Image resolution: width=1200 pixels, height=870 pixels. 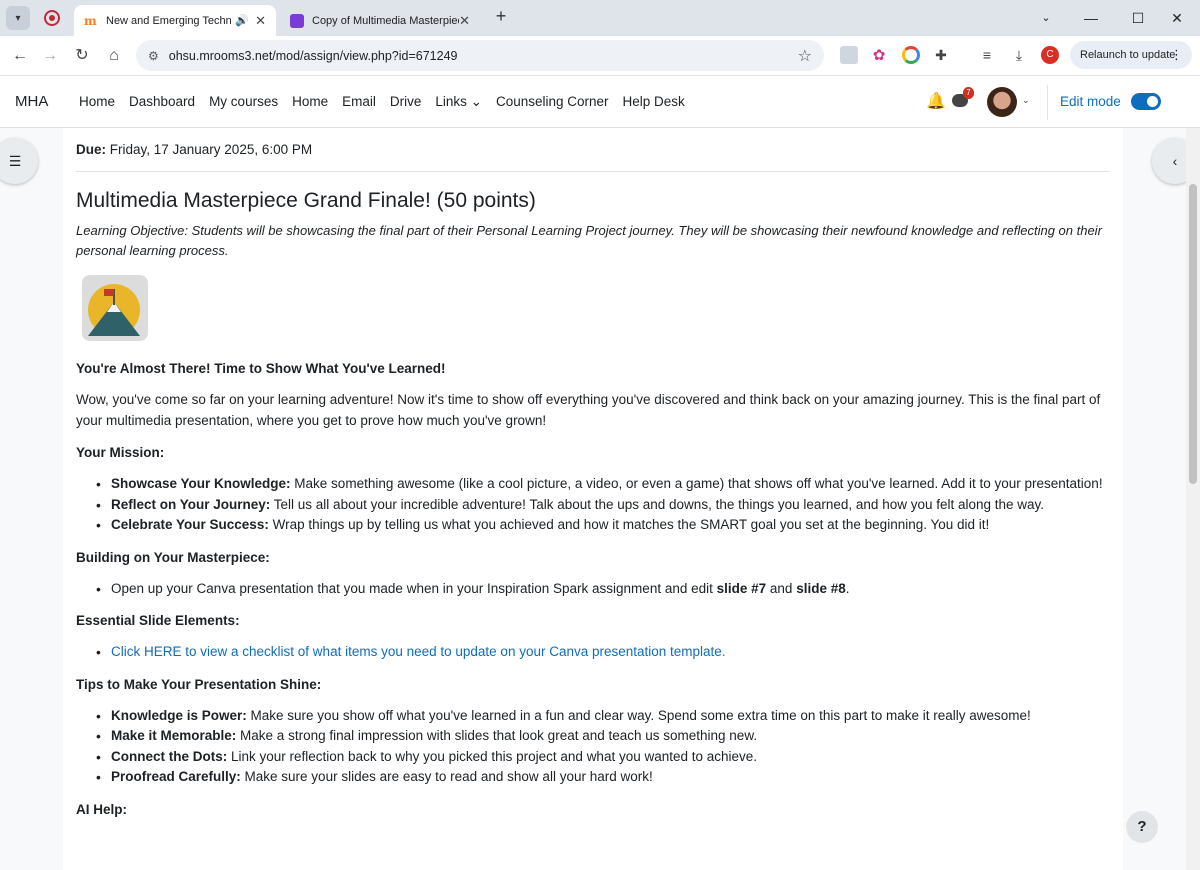 I want to click on back-arrow-icon: ←, so click(x=20, y=56).